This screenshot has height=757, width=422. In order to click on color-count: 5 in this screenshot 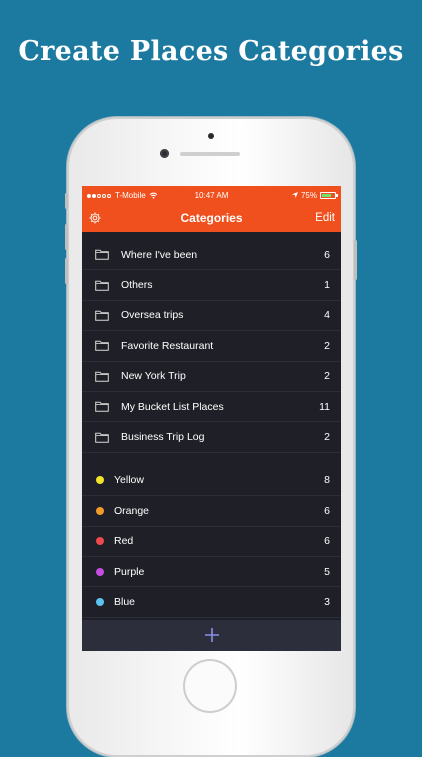, I will do `click(327, 571)`.